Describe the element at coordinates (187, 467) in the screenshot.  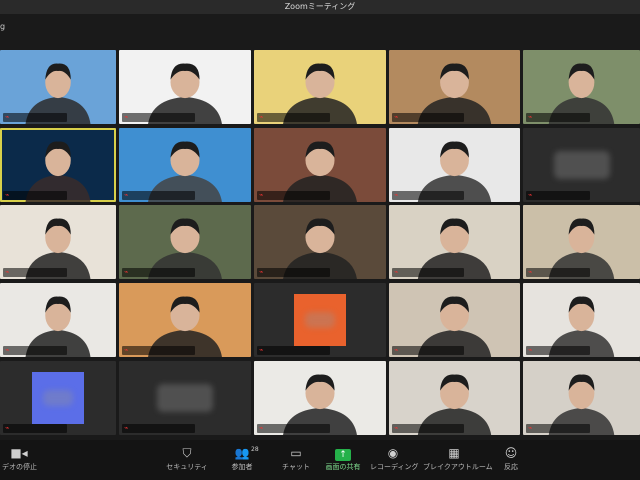
I see `security-label: セキュリティ` at that location.